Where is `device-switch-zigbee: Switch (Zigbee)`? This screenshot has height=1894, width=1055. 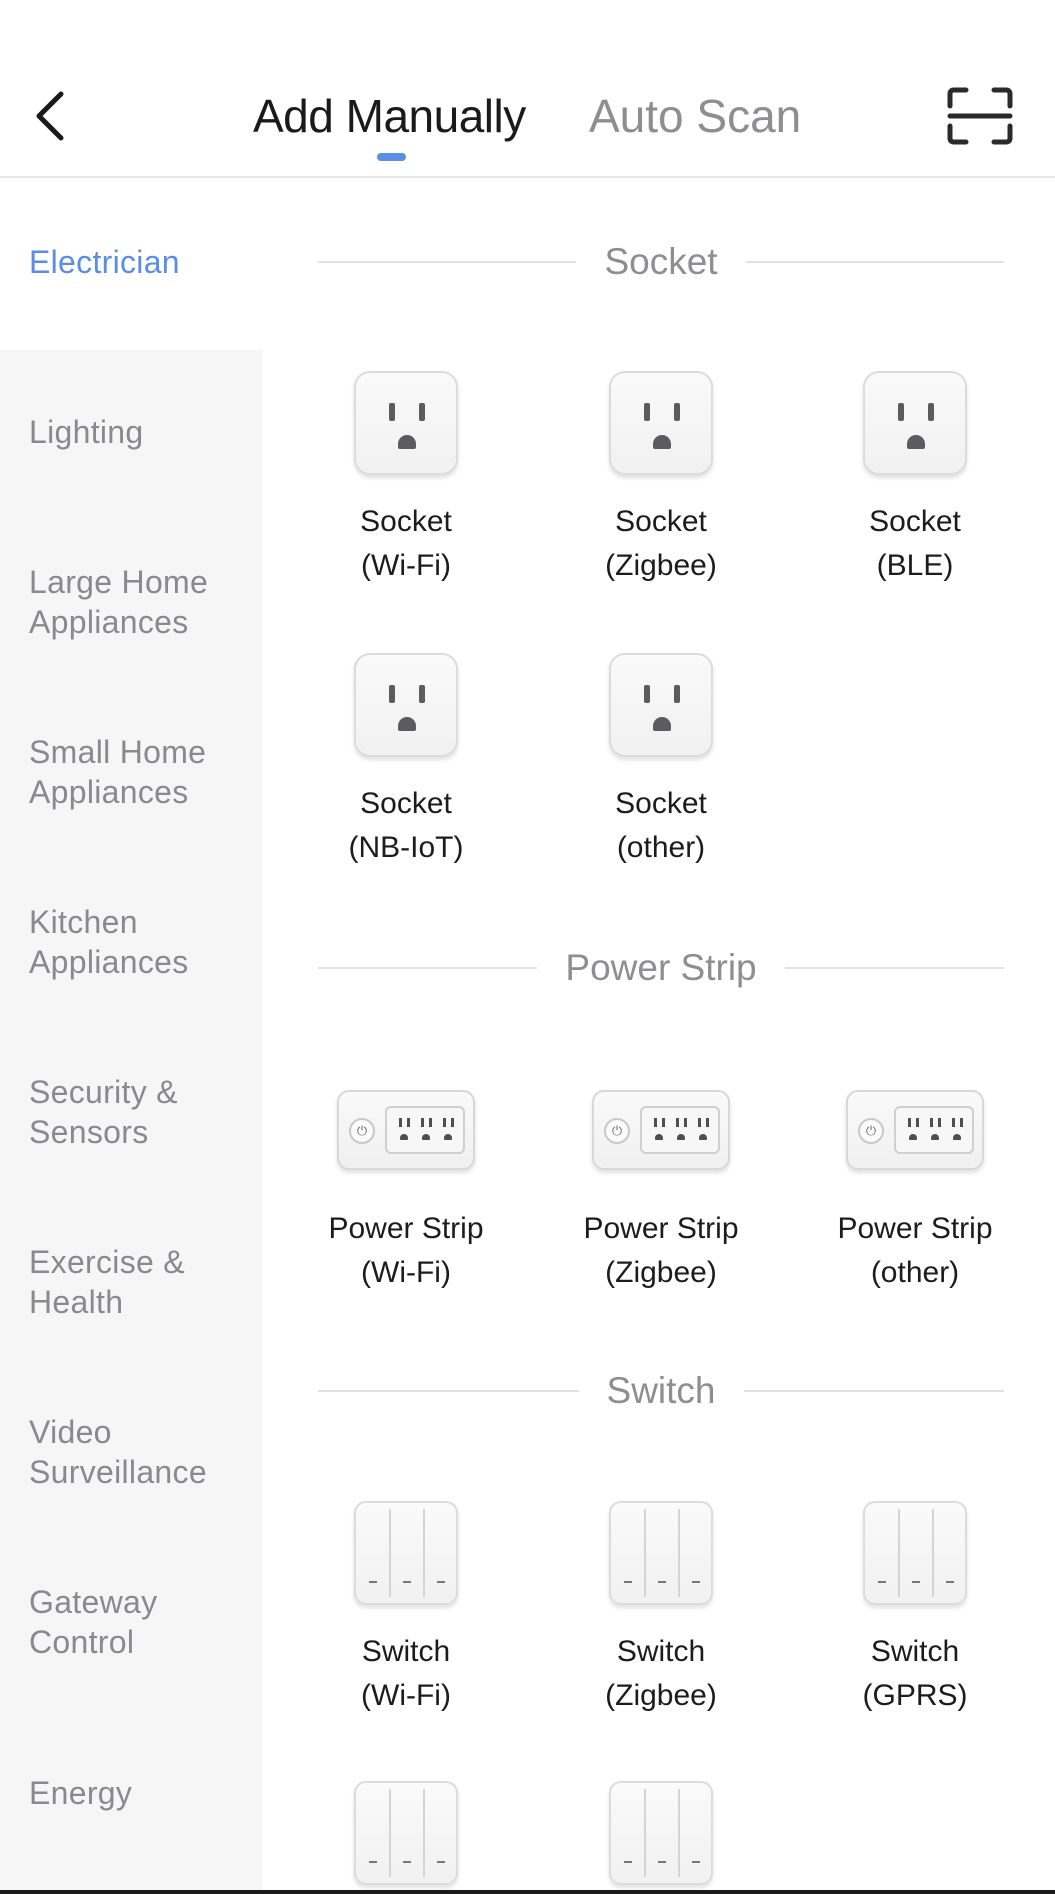 device-switch-zigbee: Switch (Zigbee) is located at coordinates (661, 1608).